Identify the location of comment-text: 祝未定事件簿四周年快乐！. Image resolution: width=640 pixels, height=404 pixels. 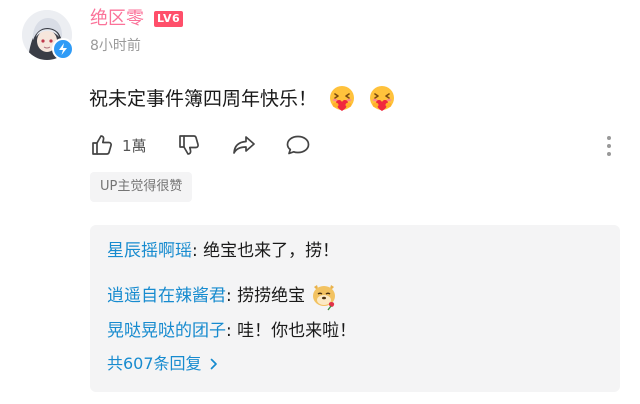
(203, 99).